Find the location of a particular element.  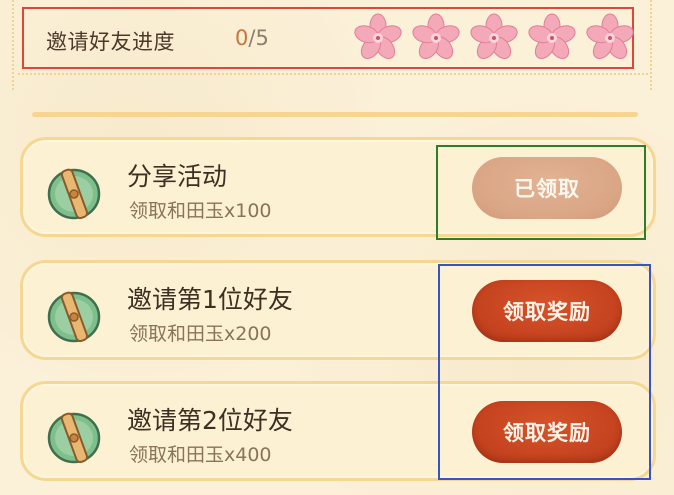

task-reward: 领取和田玉x200 is located at coordinates (200, 334).